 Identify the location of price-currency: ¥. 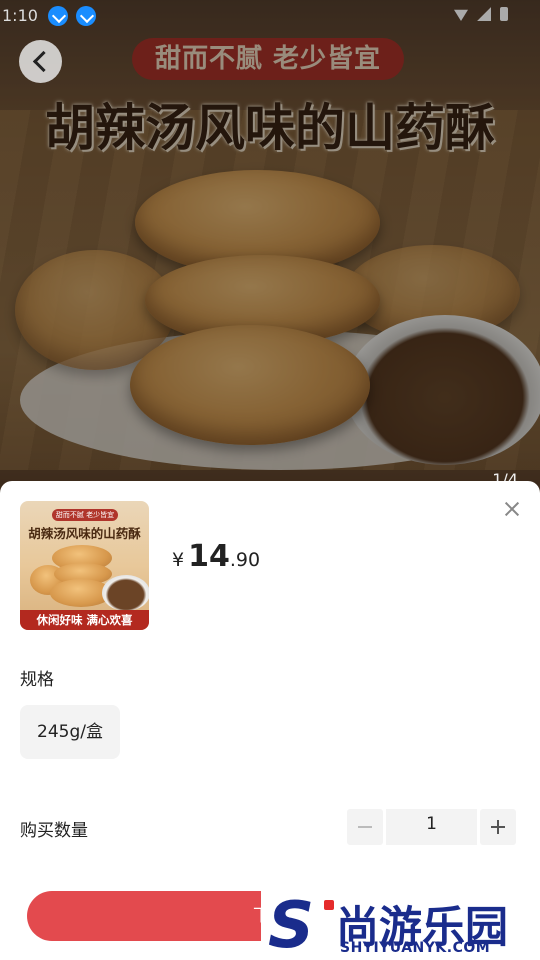
(178, 560).